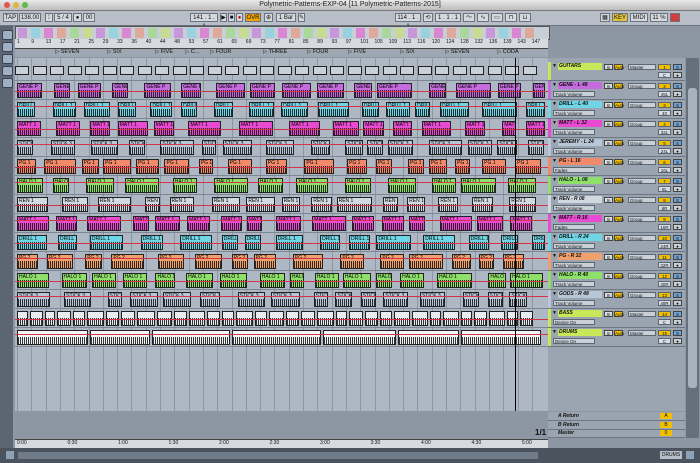 The width and height of the screenshot is (700, 463). What do you see at coordinates (580, 161) in the screenshot?
I see `track-name: PG - L 16` at bounding box center [580, 161].